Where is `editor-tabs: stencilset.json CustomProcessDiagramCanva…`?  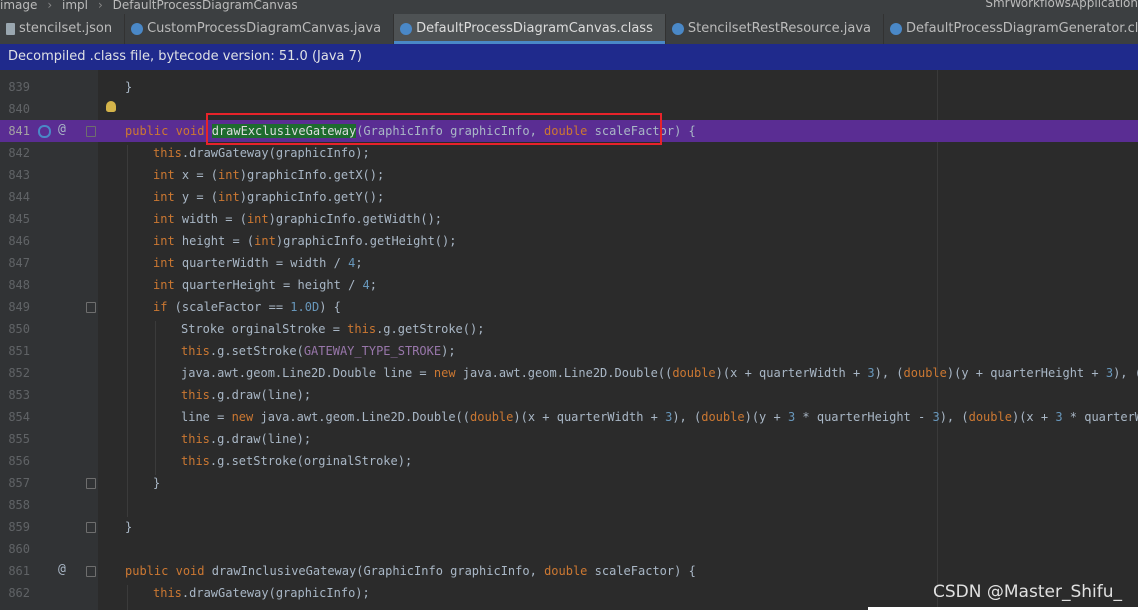 editor-tabs: stencilset.json CustomProcessDiagramCanva… is located at coordinates (569, 29).